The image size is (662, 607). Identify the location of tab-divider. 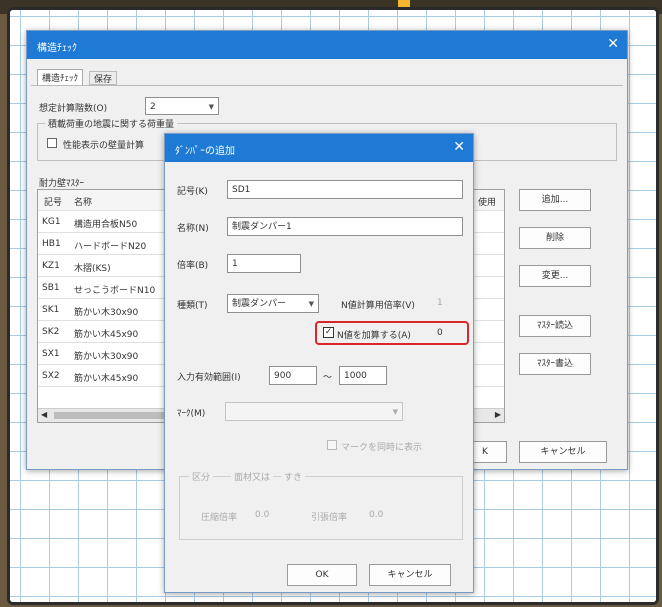
(327, 85).